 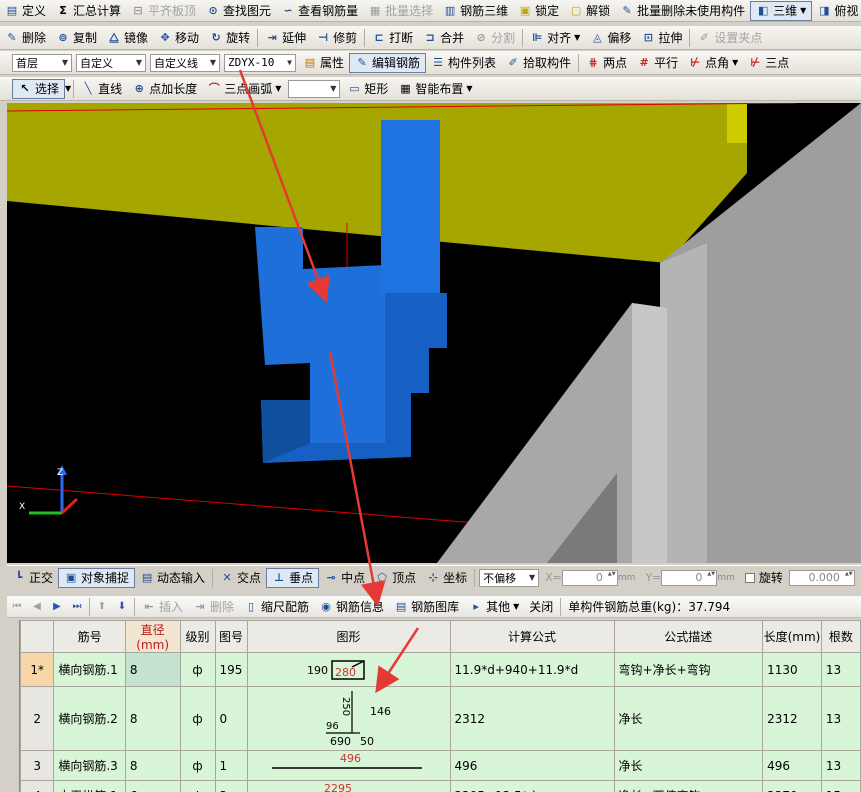 What do you see at coordinates (336, 38) in the screenshot?
I see `trim-button: ⊣ 修剪` at bounding box center [336, 38].